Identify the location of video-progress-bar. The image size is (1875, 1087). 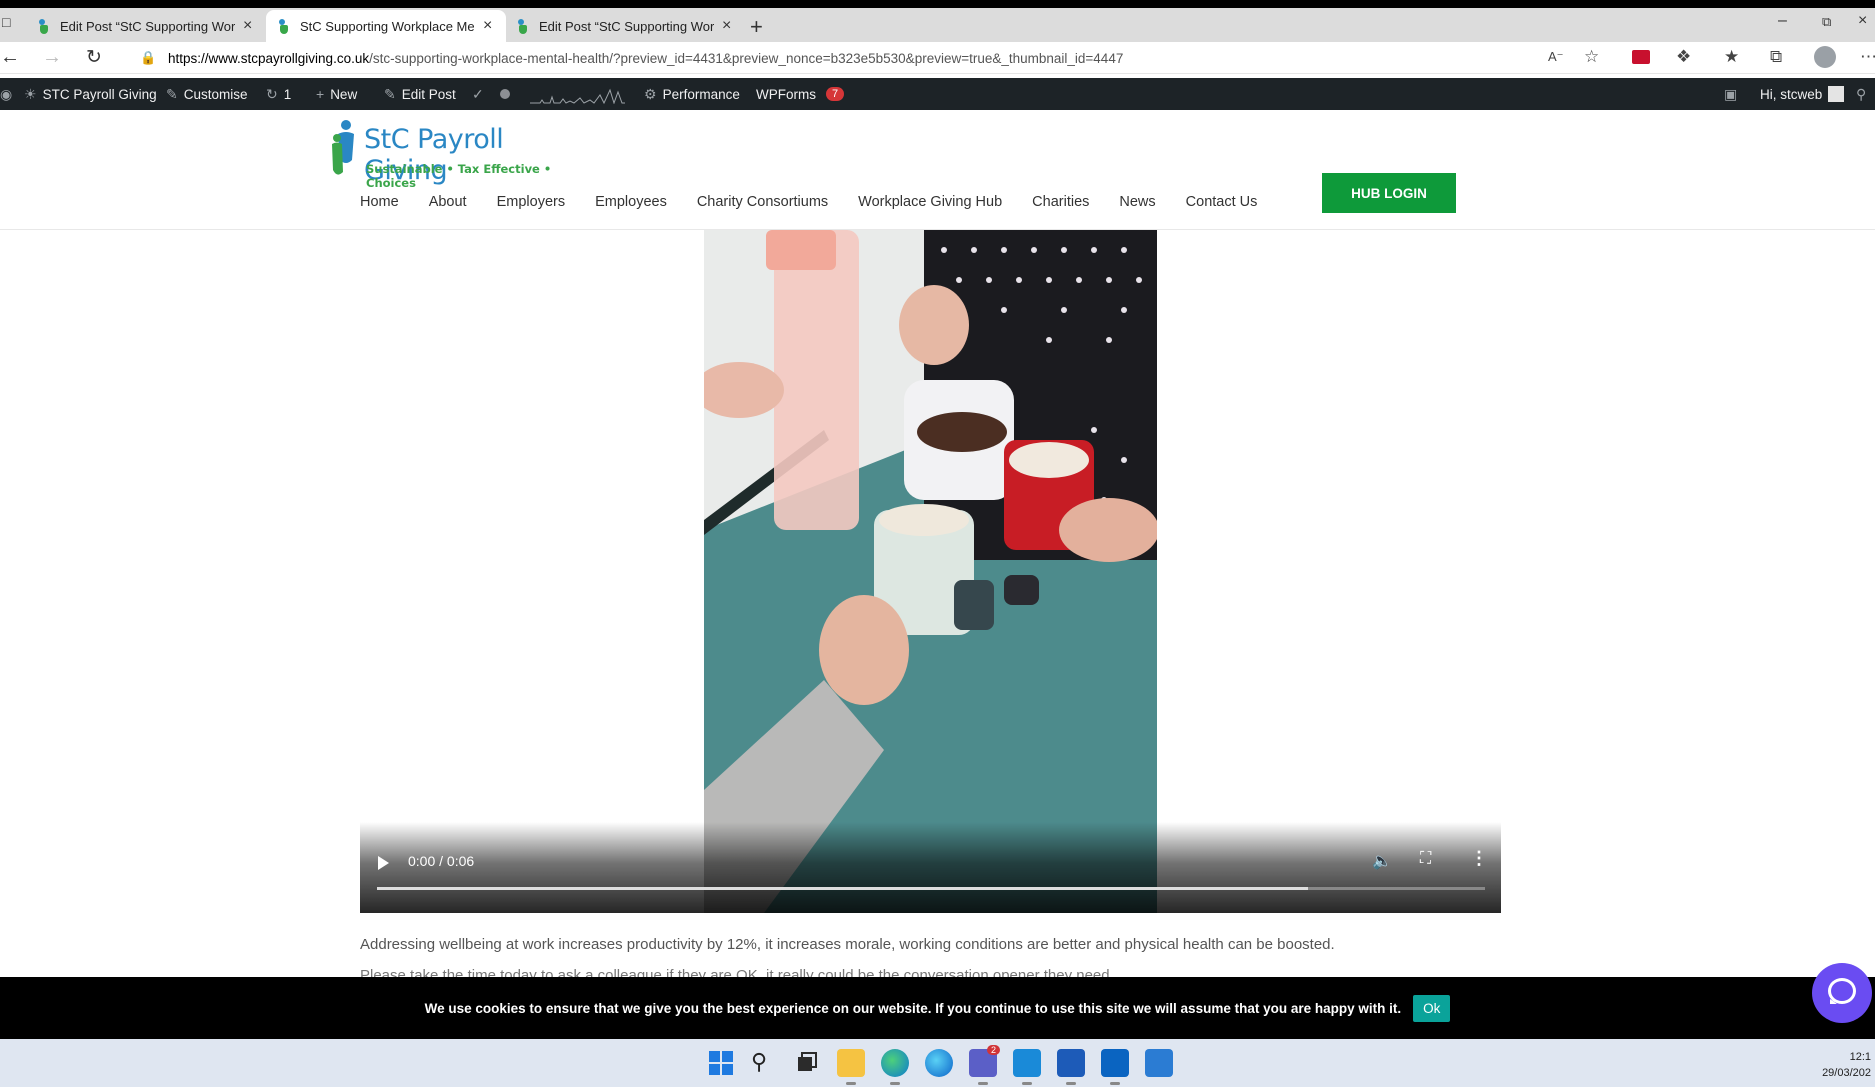
(931, 888).